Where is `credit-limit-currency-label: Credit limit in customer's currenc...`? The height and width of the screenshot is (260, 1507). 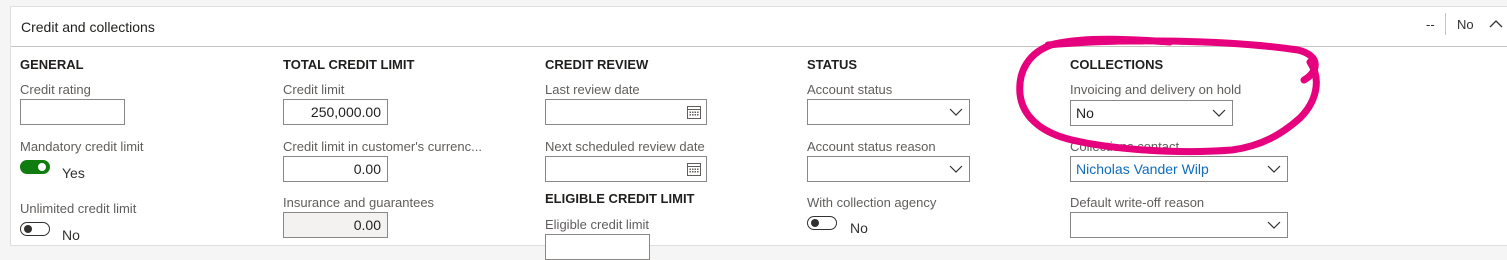 credit-limit-currency-label: Credit limit in customer's currenc... is located at coordinates (382, 146).